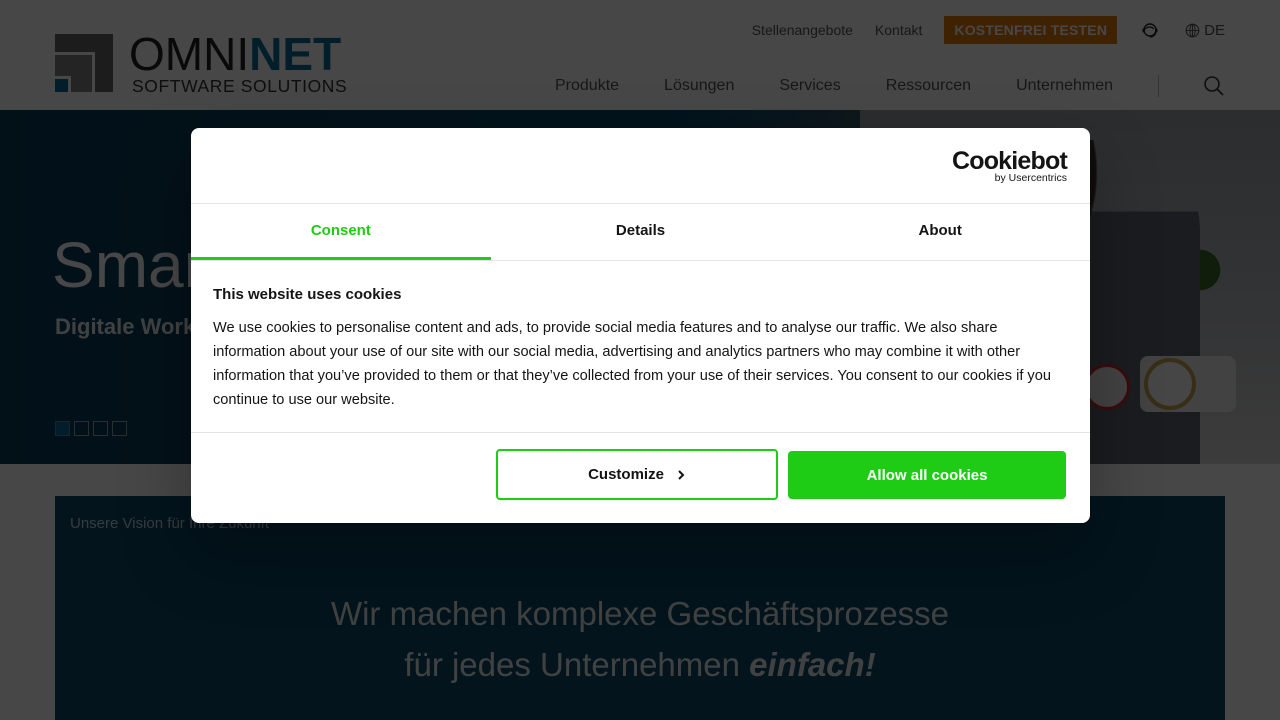 This screenshot has width=1280, height=720. Describe the element at coordinates (341, 232) in the screenshot. I see `tab-consent: Consent` at that location.